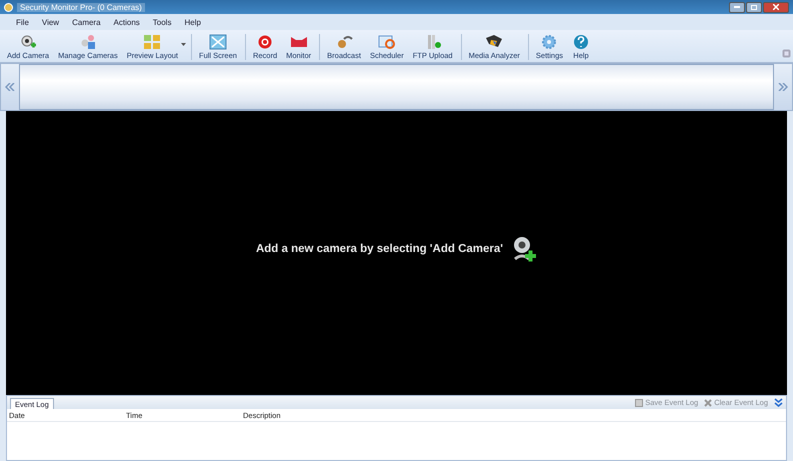 The width and height of the screenshot is (793, 461). I want to click on empty-message: Add a new camera by selecting 'Add Camera', so click(380, 249).